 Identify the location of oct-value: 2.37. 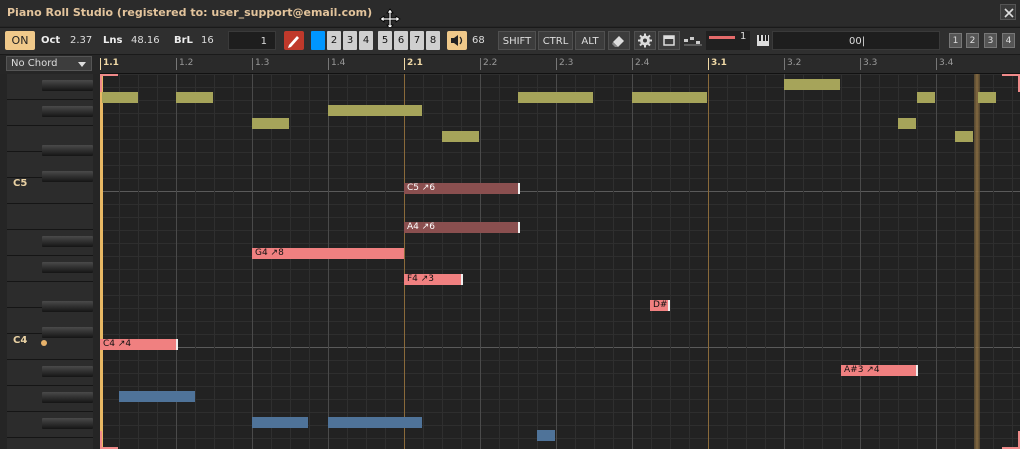
(81, 40).